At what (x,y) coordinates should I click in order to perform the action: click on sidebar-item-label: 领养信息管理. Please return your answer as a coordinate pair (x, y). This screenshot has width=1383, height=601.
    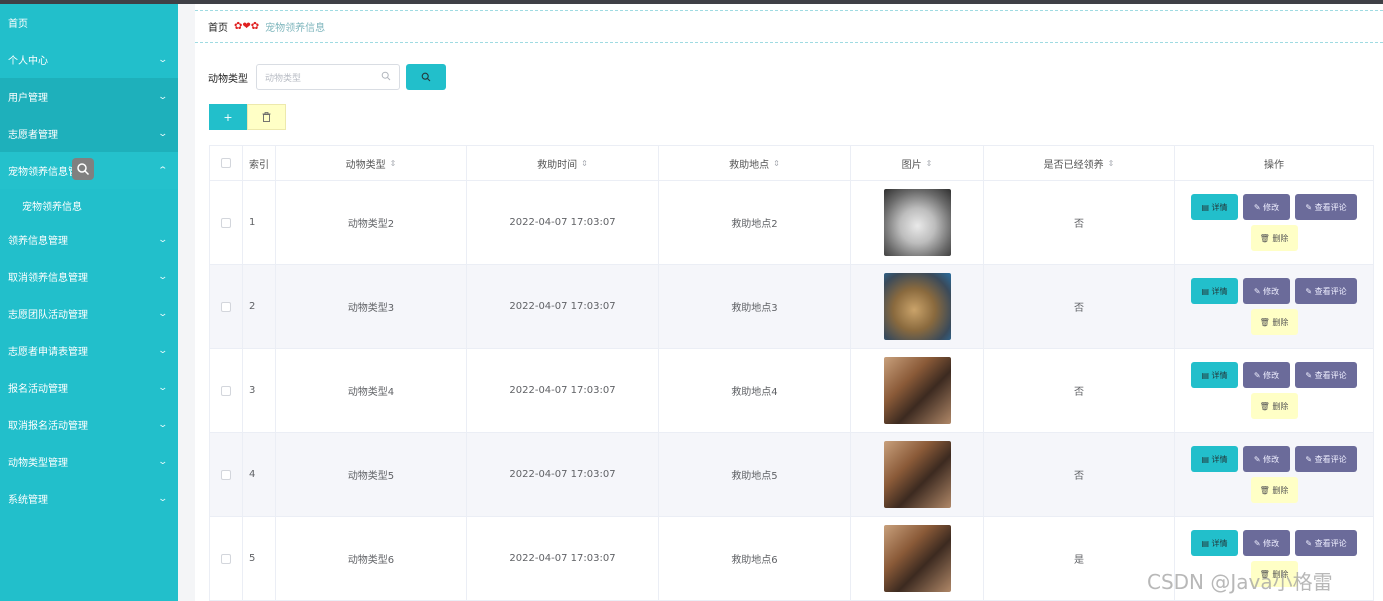
    Looking at the image, I should click on (38, 241).